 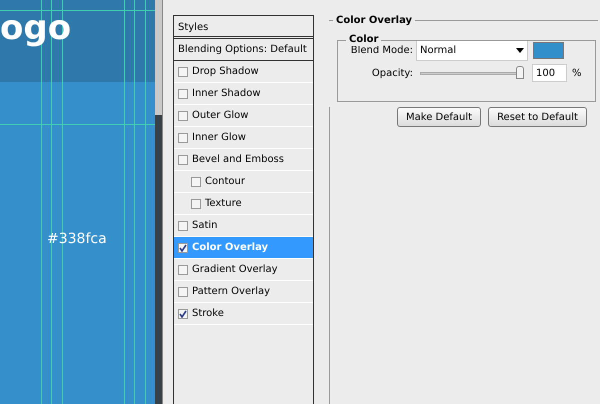 What do you see at coordinates (243, 94) in the screenshot?
I see `style-item: Inner Shadow` at bounding box center [243, 94].